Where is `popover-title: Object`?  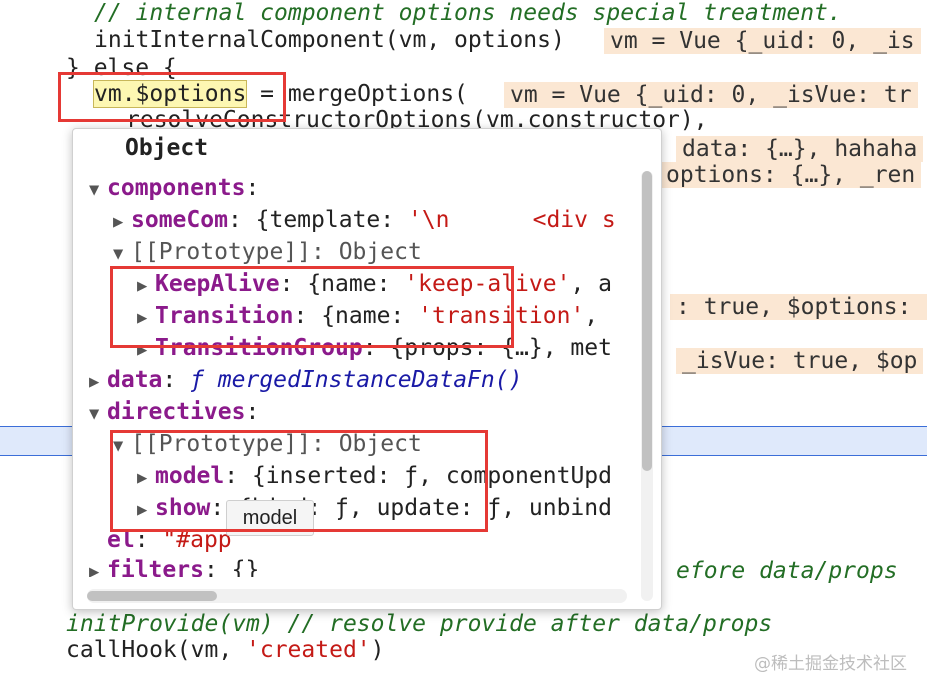 popover-title: Object is located at coordinates (167, 148).